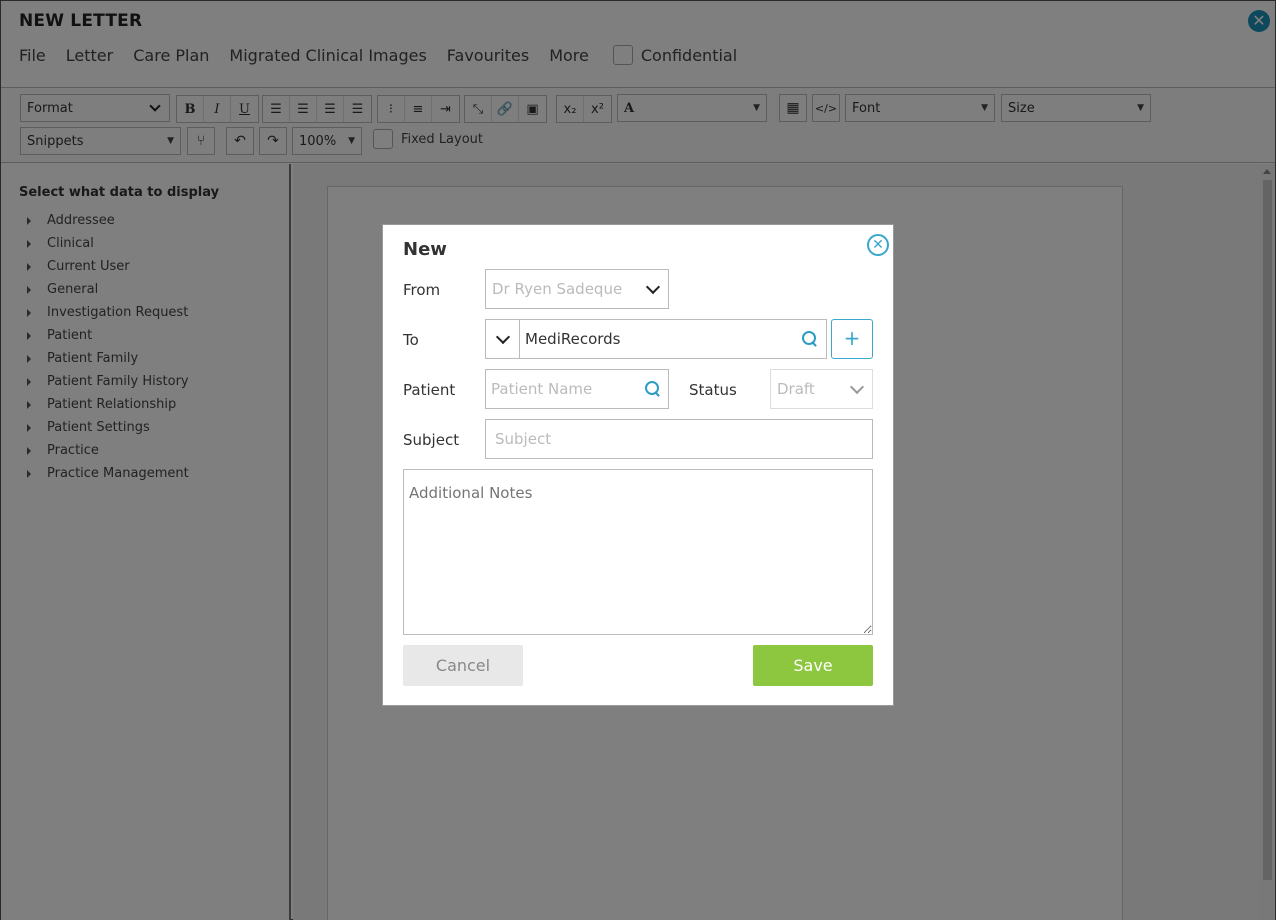 The image size is (1276, 920). I want to click on status-label: Status, so click(713, 390).